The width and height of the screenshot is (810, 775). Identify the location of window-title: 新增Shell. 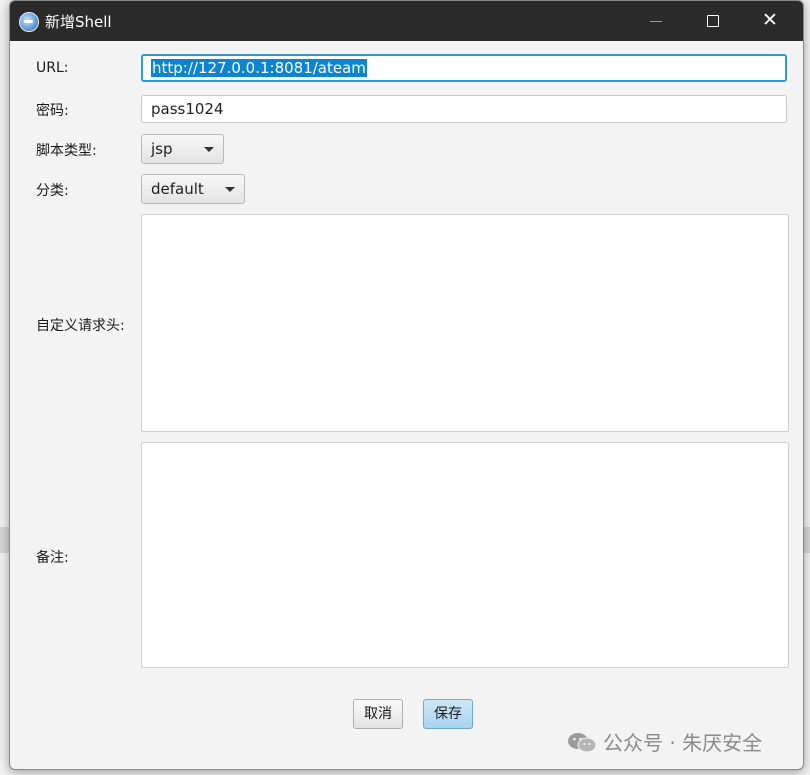
(78, 22).